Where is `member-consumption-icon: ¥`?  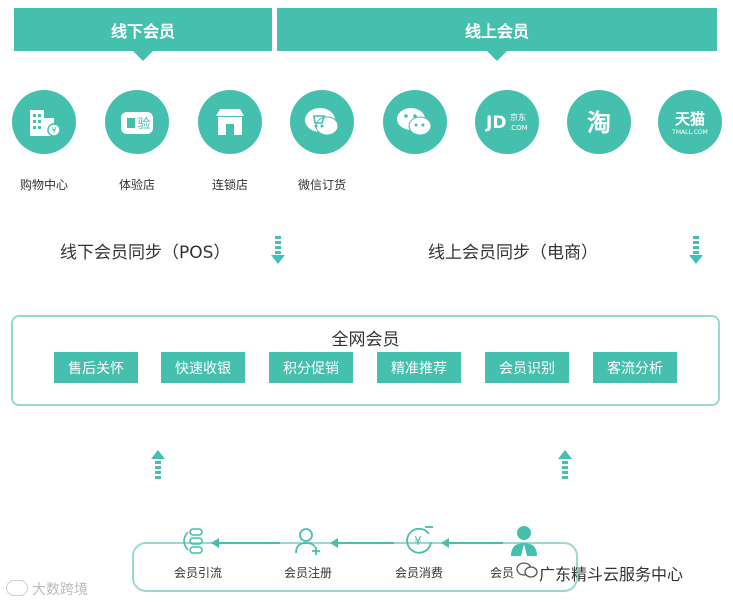 member-consumption-icon: ¥ is located at coordinates (419, 540).